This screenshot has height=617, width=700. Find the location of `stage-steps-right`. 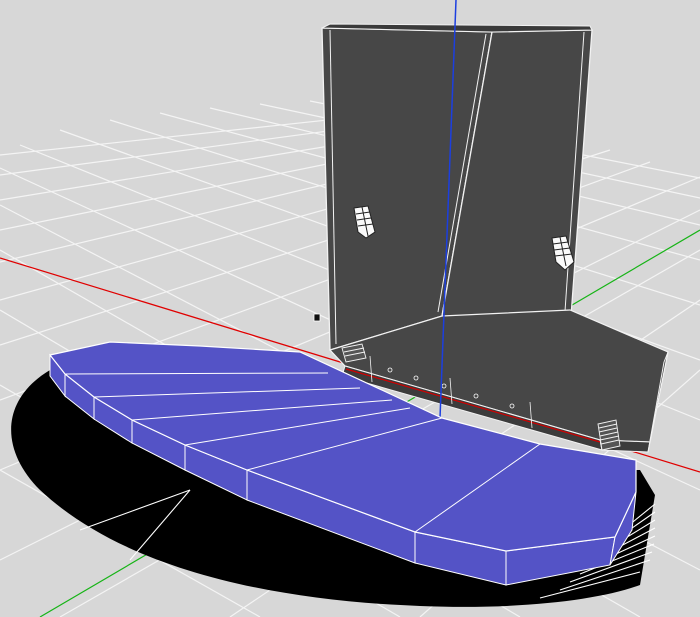

stage-steps-right is located at coordinates (609, 435).